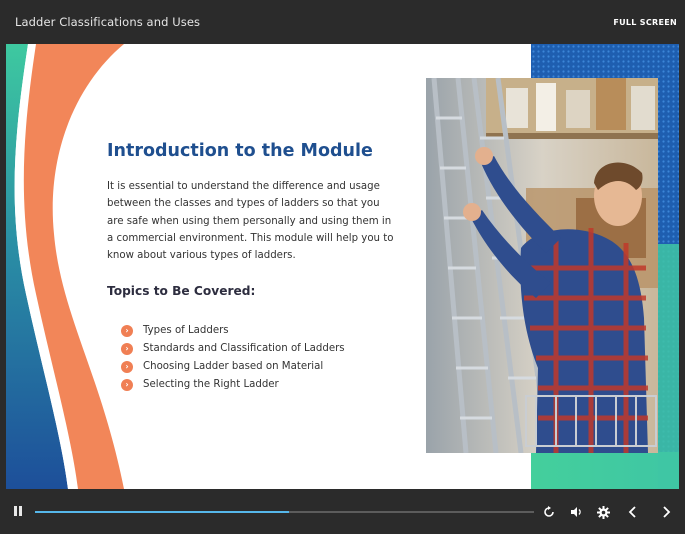 The image size is (685, 534). I want to click on course-title: Ladder Classifications and Uses, so click(108, 22).